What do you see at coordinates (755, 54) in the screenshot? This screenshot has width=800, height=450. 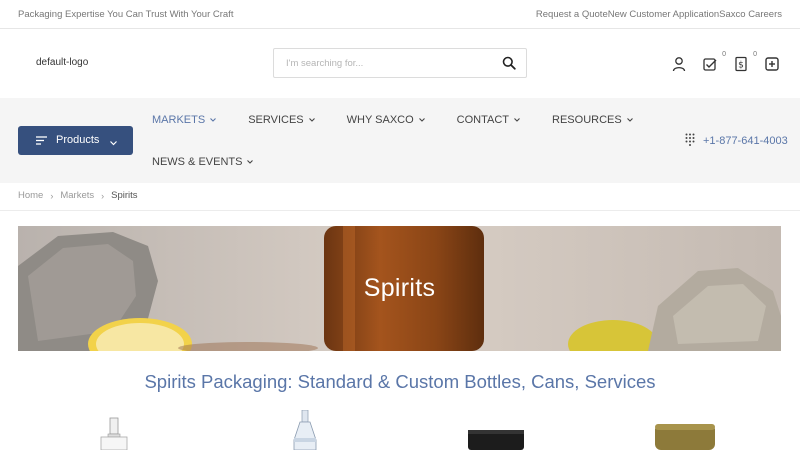 I see `cart-count: 0` at bounding box center [755, 54].